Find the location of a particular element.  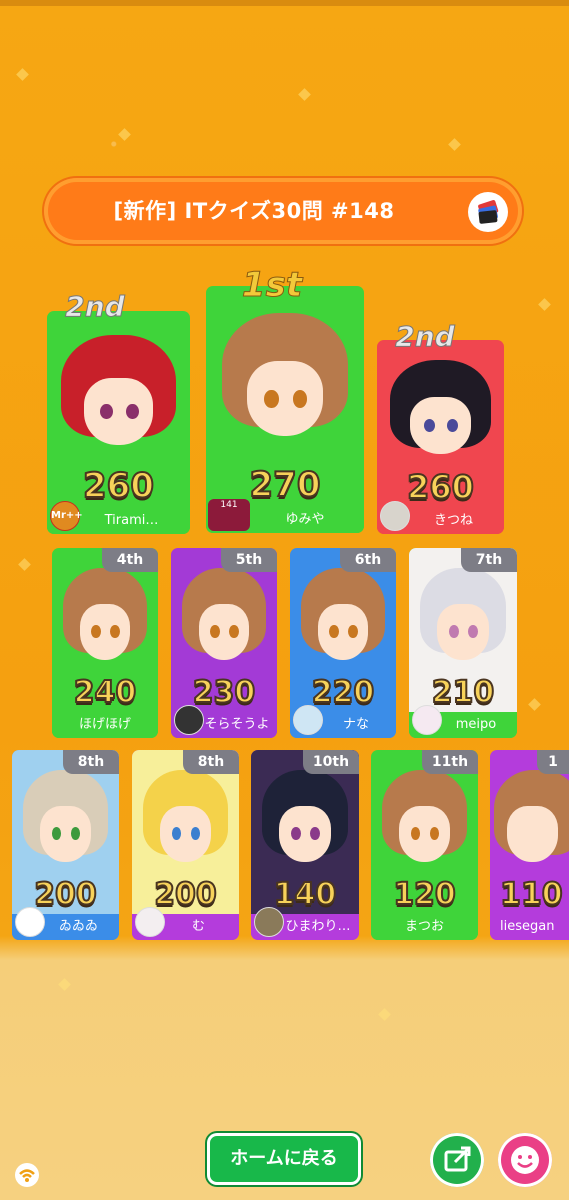

avatar-level: 141 is located at coordinates (229, 505).